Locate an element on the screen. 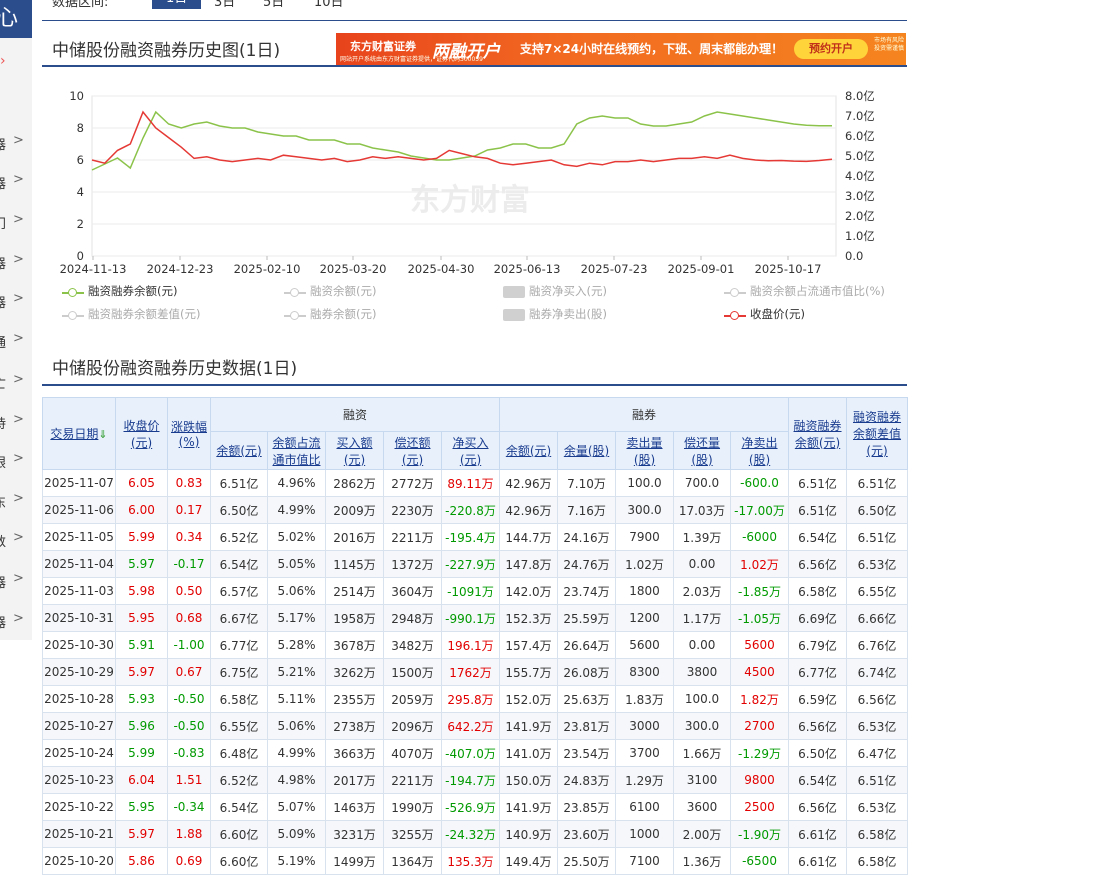  cell-change: 0.68 is located at coordinates (189, 618).